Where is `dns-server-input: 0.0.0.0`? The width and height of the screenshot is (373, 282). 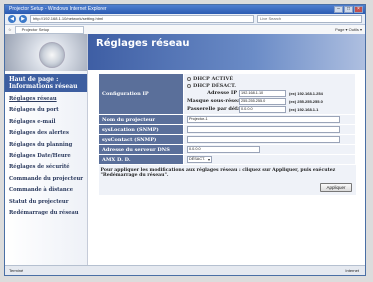 dns-server-input: 0.0.0.0 is located at coordinates (223, 149).